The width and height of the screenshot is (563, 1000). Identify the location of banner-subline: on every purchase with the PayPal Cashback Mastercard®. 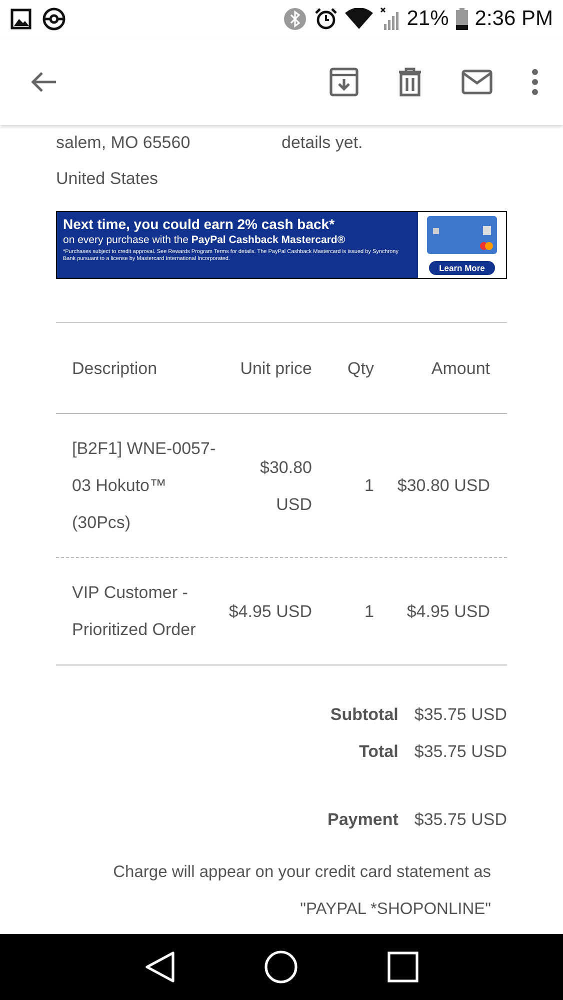
(204, 240).